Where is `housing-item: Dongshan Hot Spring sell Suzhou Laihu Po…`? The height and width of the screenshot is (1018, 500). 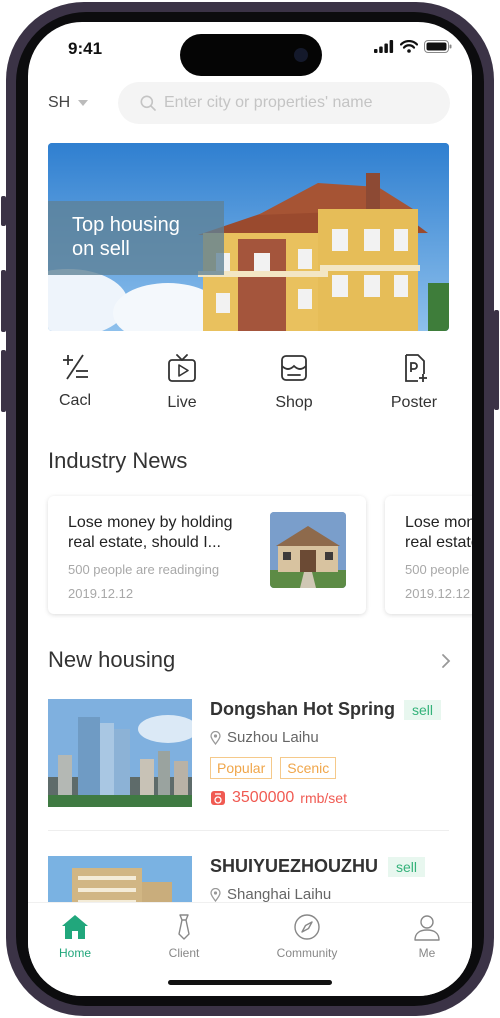
housing-item: Dongshan Hot Spring sell Suzhou Laihu Po… is located at coordinates (248, 754).